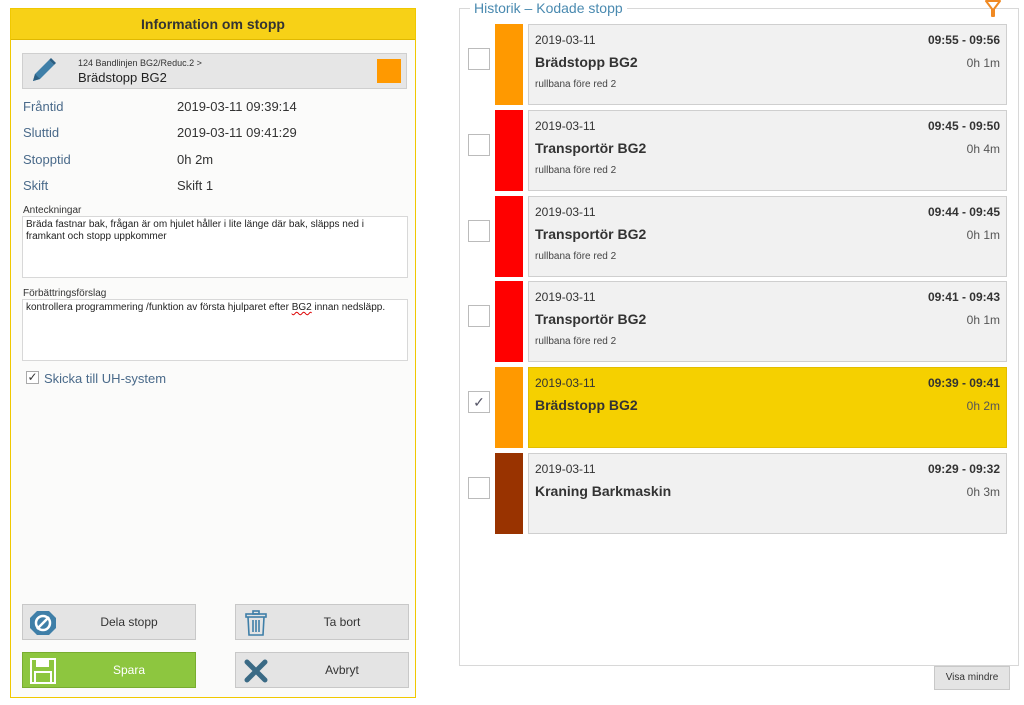  Describe the element at coordinates (105, 378) in the screenshot. I see `send-to-uh-label: Skicka till UH-system` at that location.